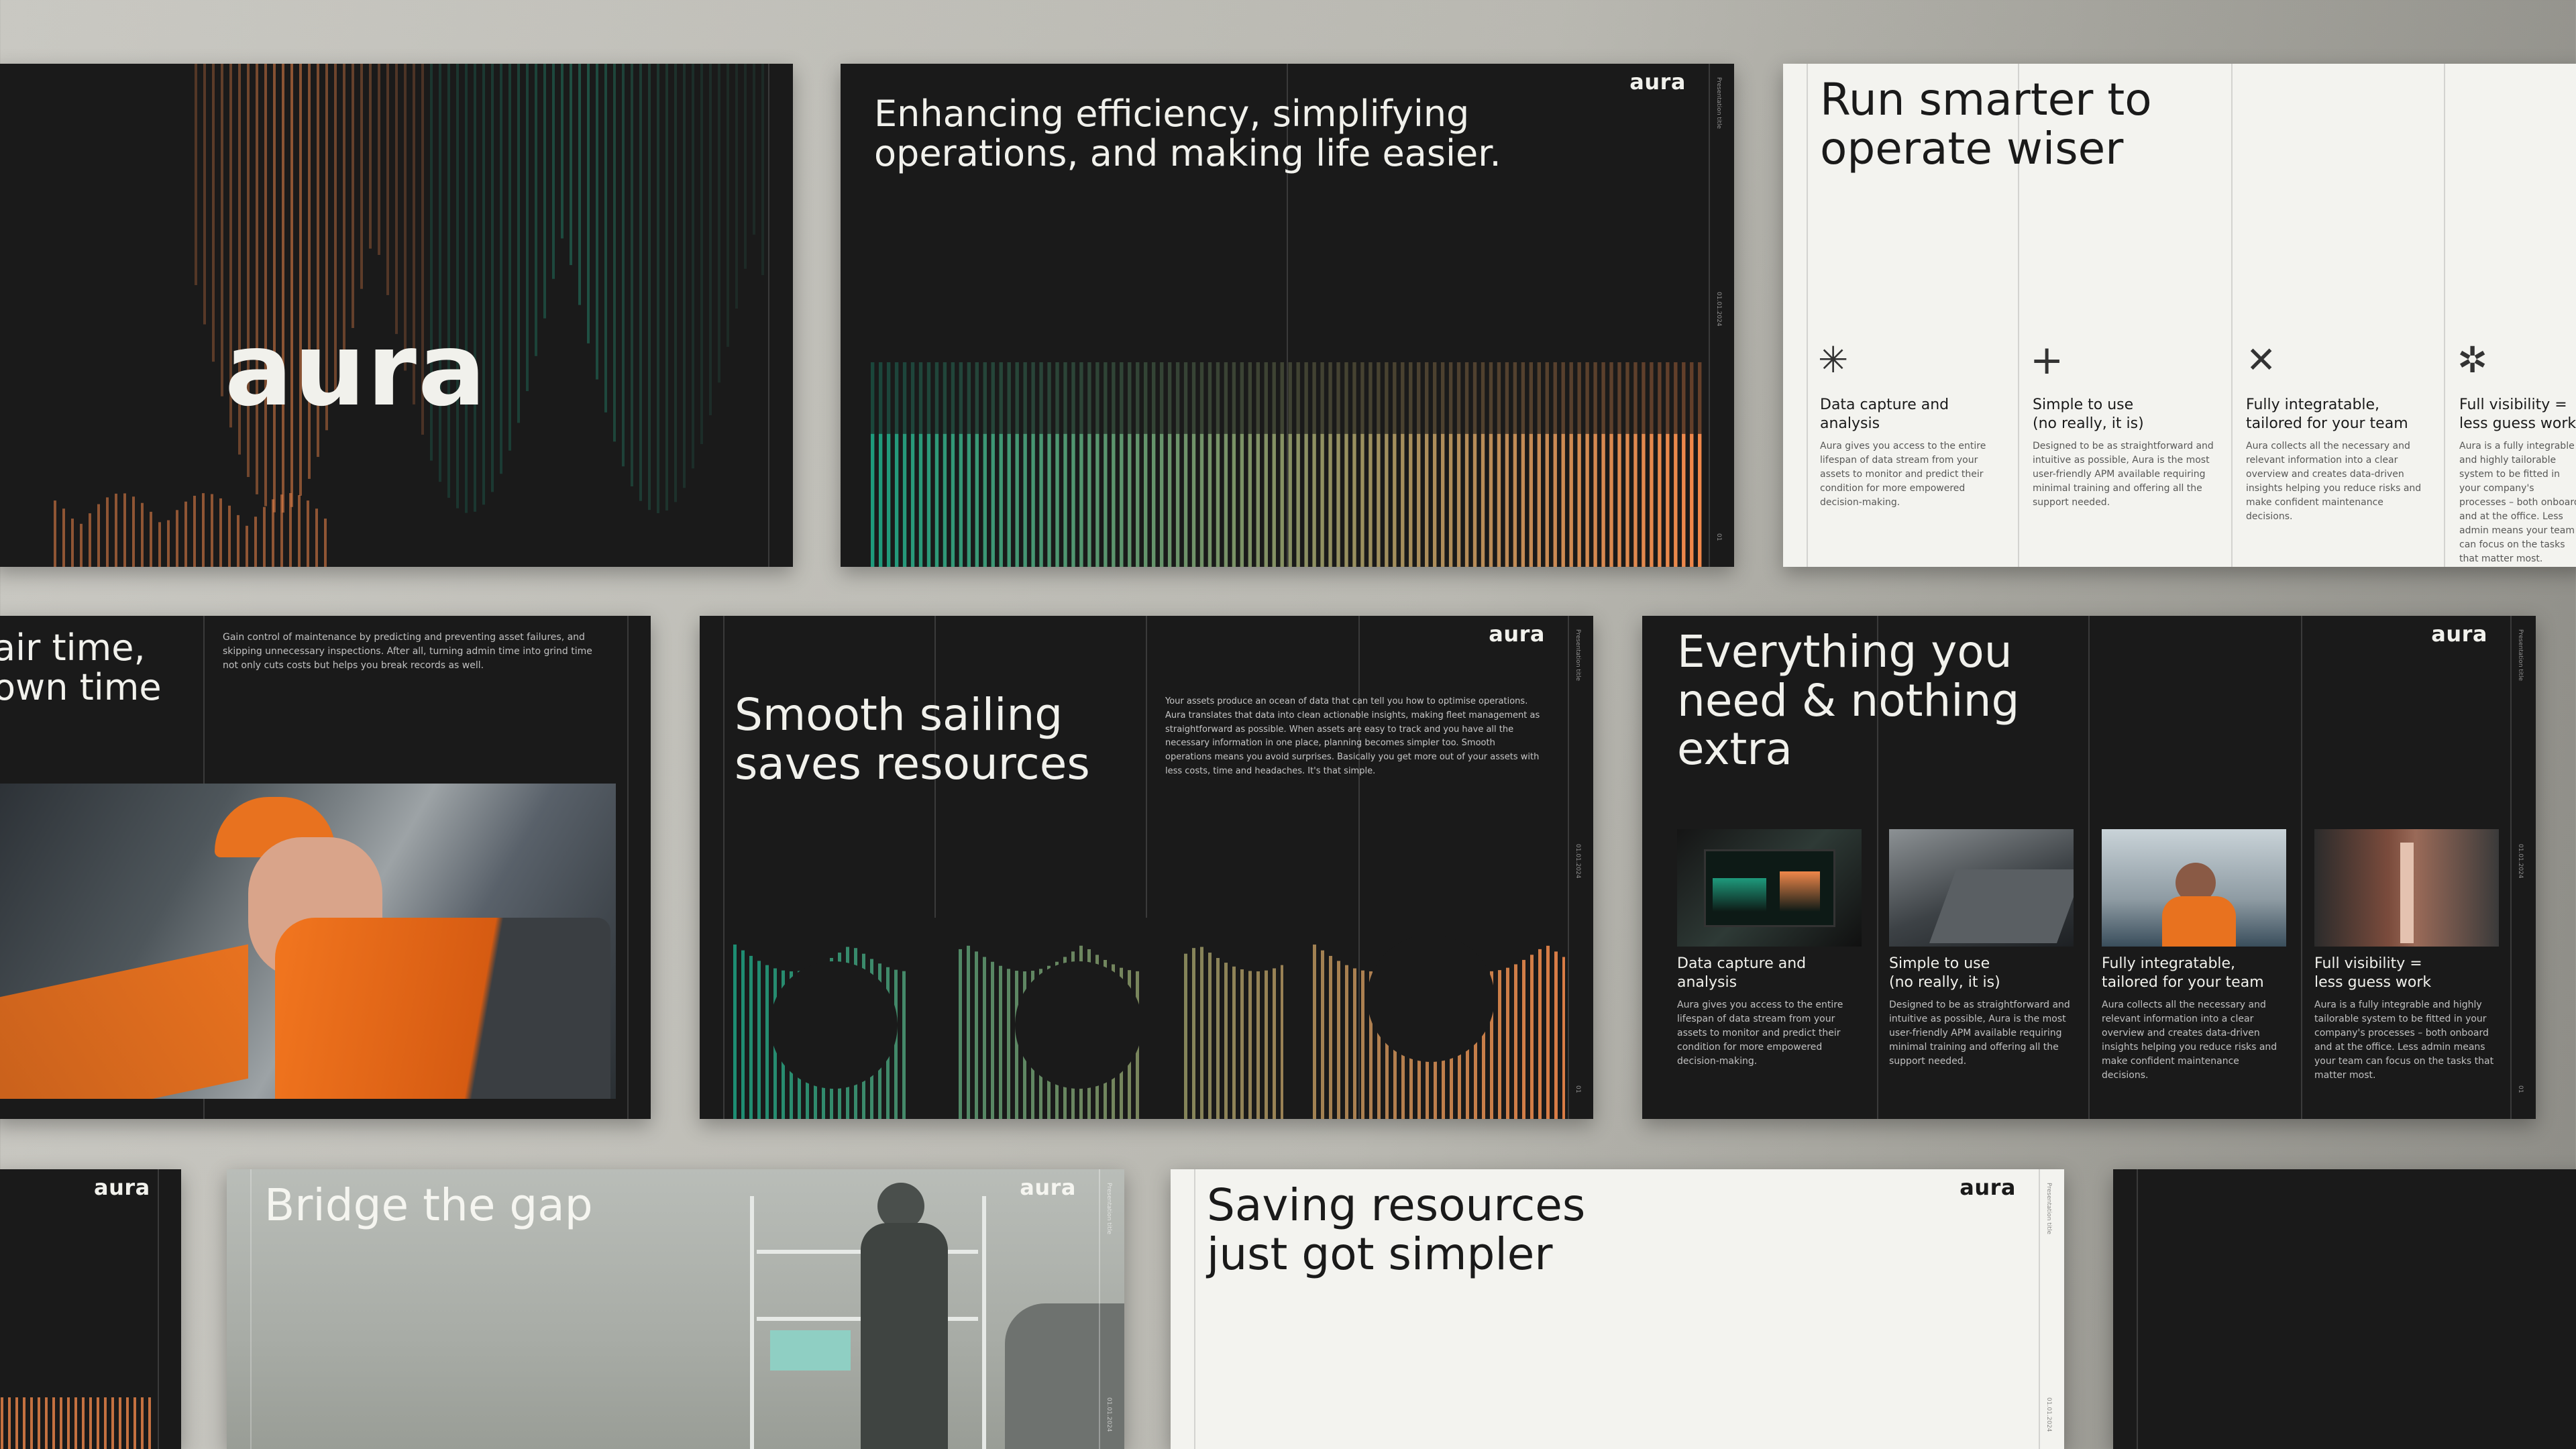 The width and height of the screenshot is (2576, 1449). I want to click on gradient-bars-svg, so click(1286, 464).